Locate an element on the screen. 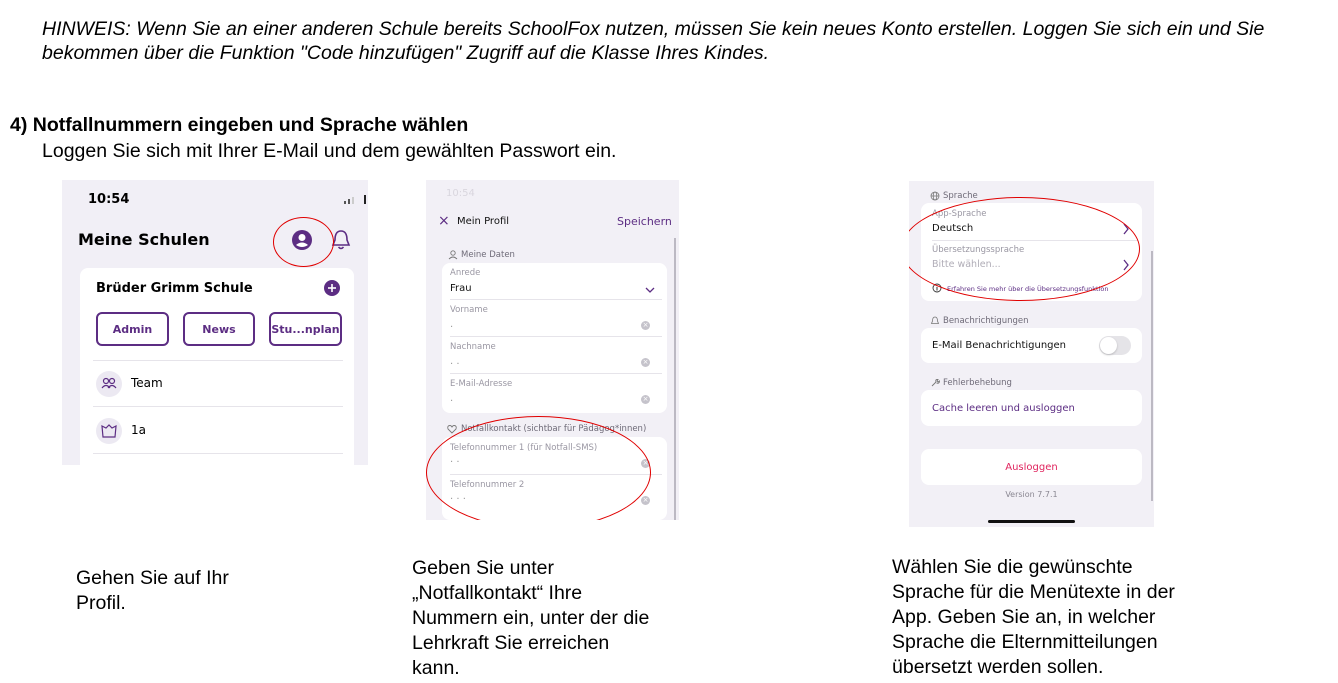 The width and height of the screenshot is (1338, 683). email-label: E-Mail-Adresse is located at coordinates (481, 384).